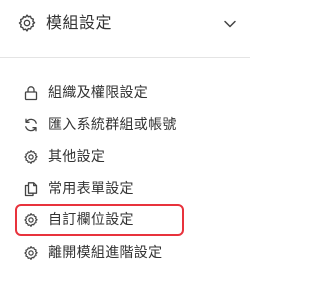  I want to click on menu-item-custom-fields: 自訂欄位設定, so click(125, 220).